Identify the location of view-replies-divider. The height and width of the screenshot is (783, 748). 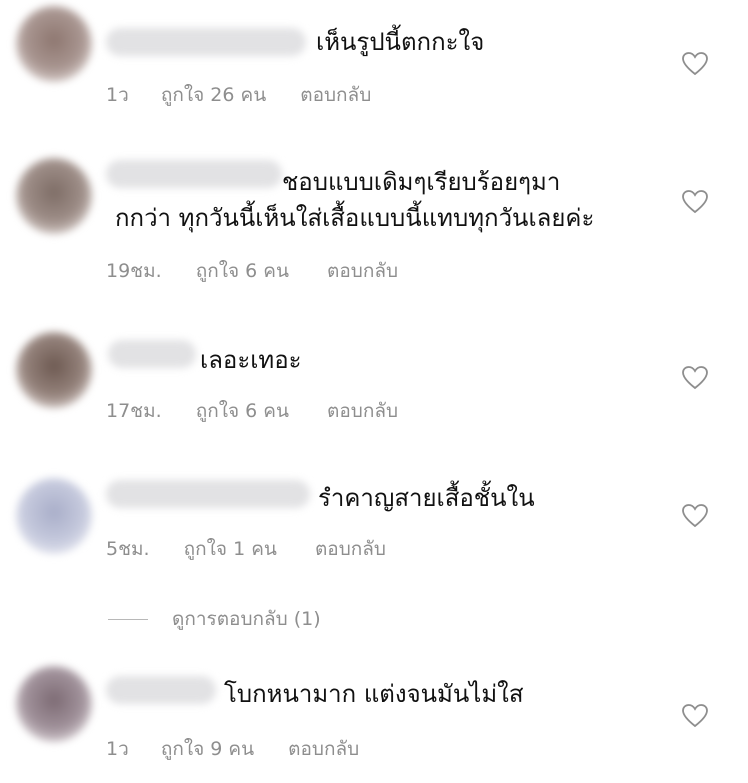
(128, 619).